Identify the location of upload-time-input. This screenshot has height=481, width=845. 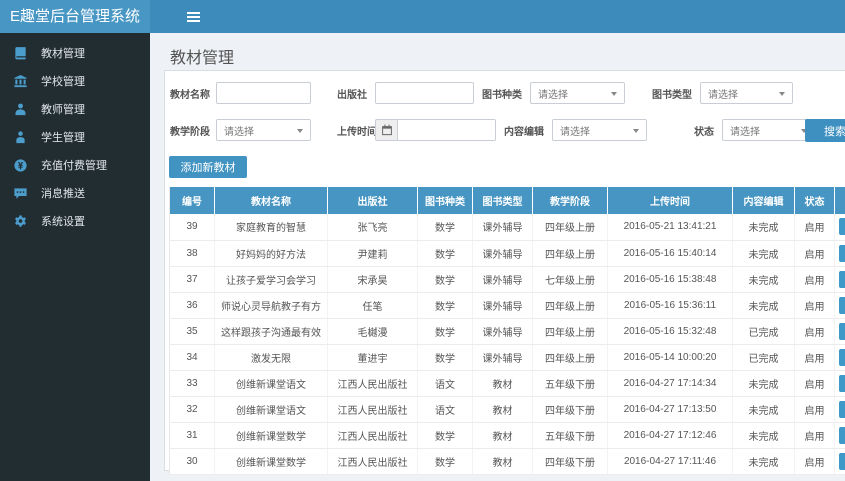
(446, 130).